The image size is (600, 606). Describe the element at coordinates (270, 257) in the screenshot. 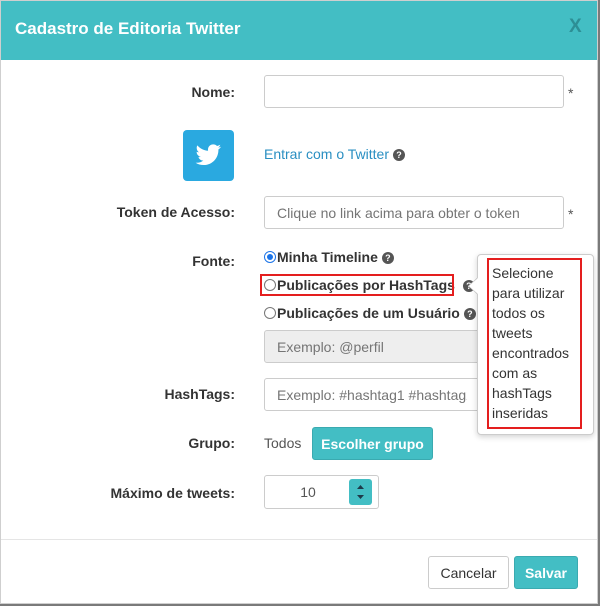

I see `radio-button-checked` at that location.